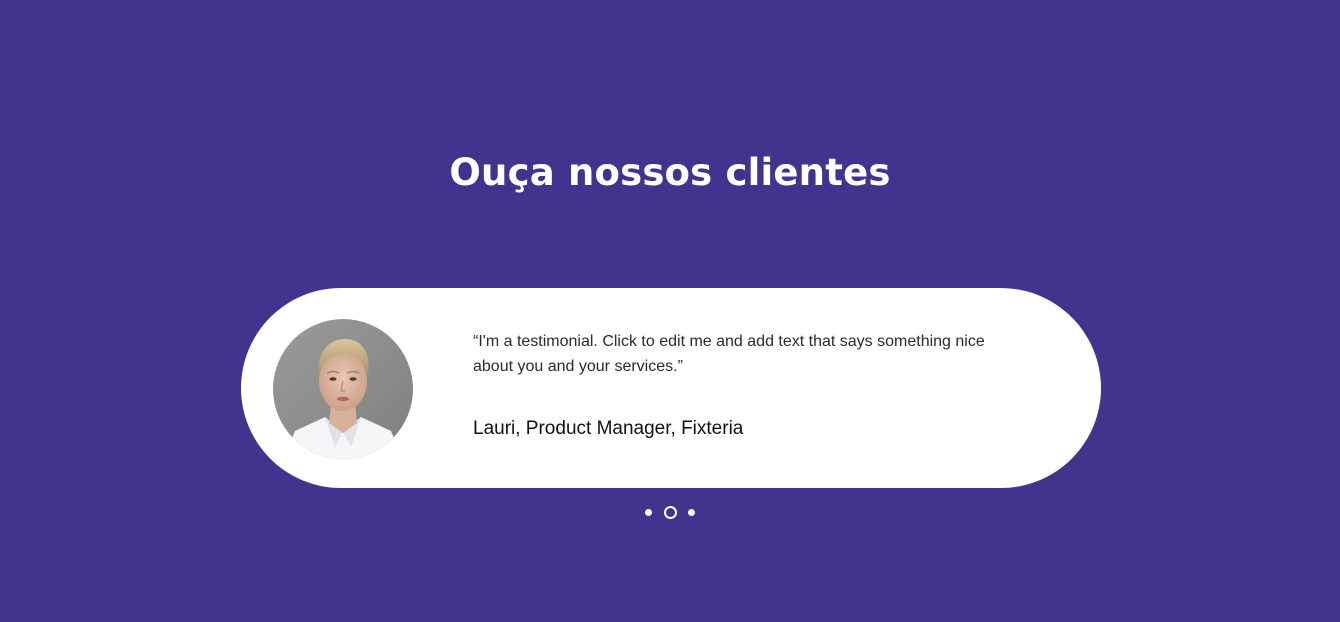  I want to click on slider-pagination, so click(671, 513).